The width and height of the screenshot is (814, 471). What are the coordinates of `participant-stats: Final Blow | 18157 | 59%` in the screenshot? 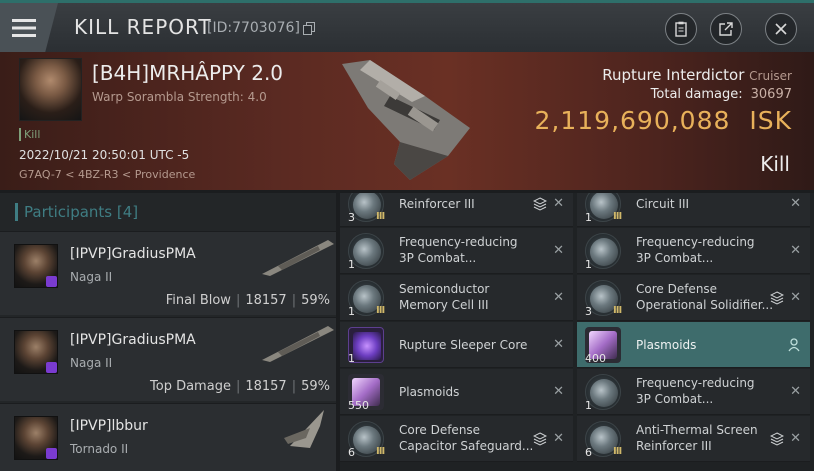 It's located at (247, 300).